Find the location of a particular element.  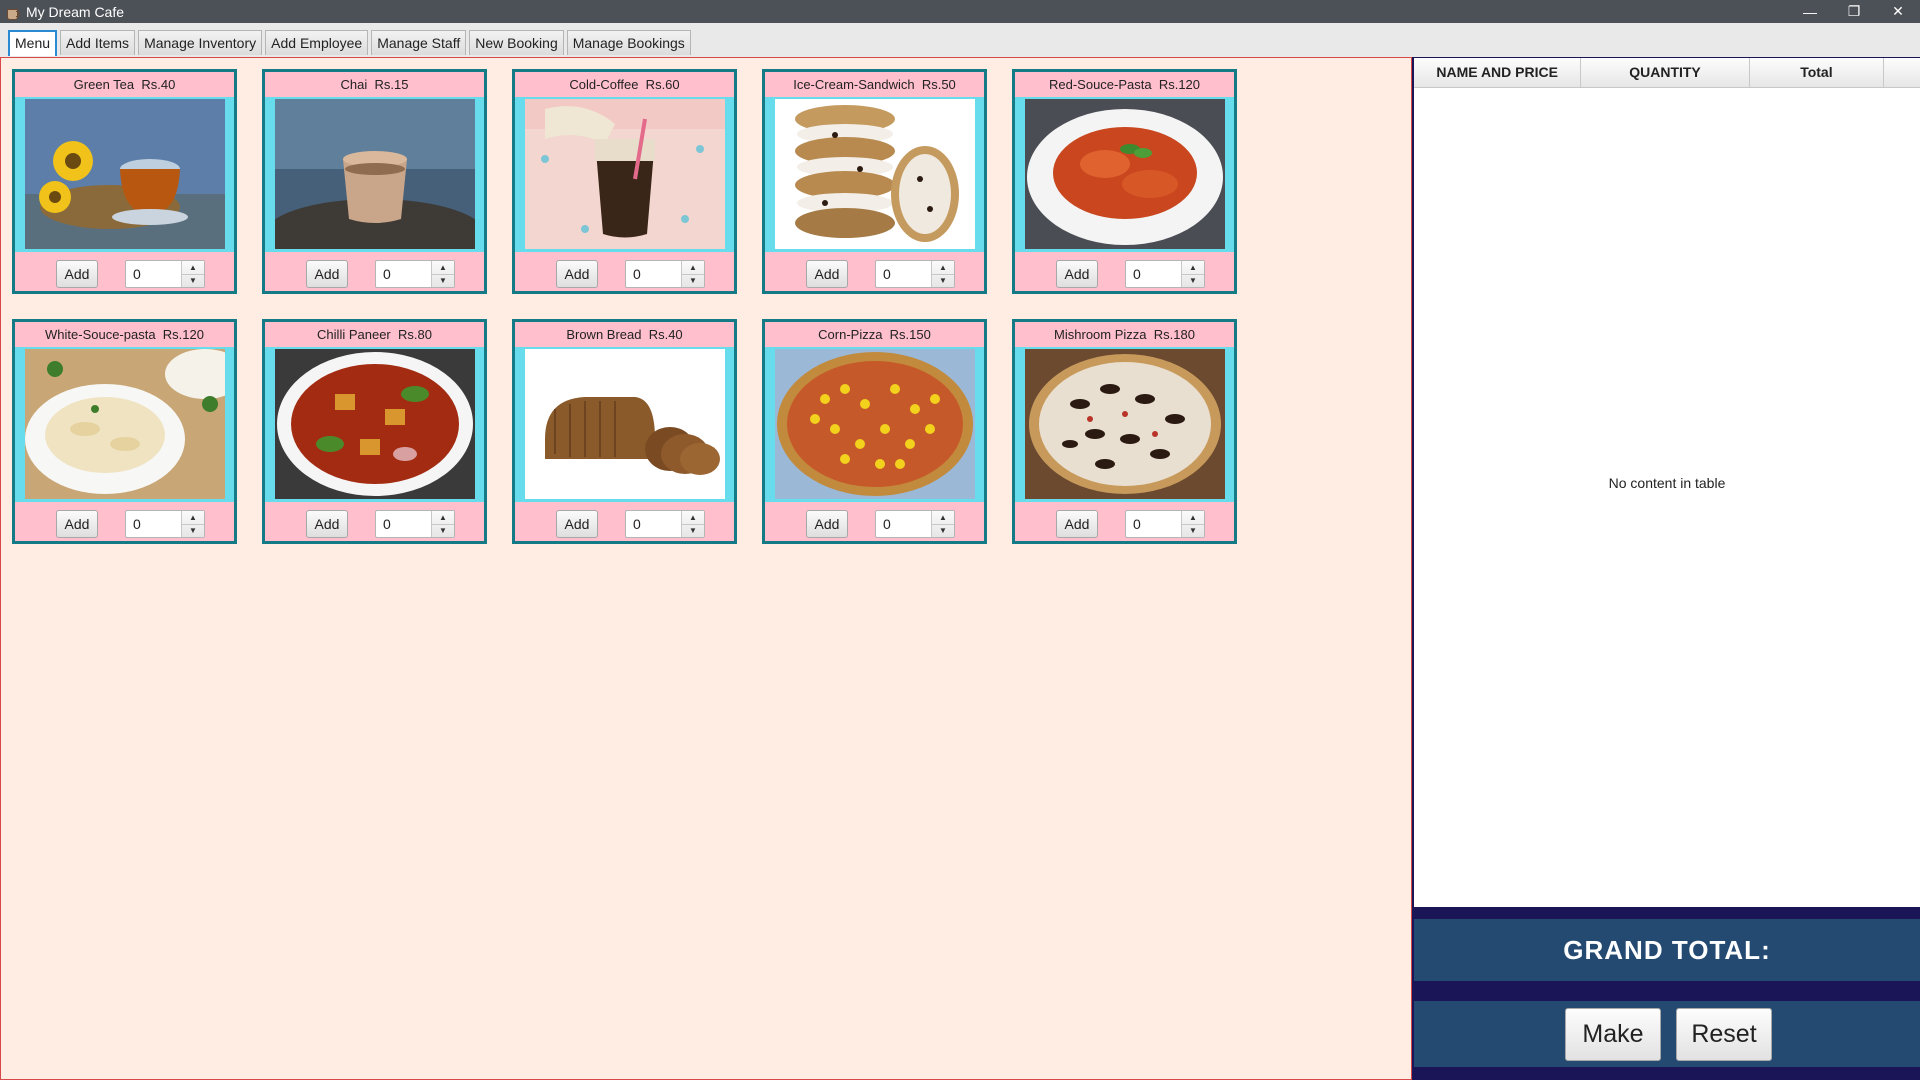

menu-card-chai: Chai Rs.15 Add 0 ▲ ▼ is located at coordinates (374, 181).